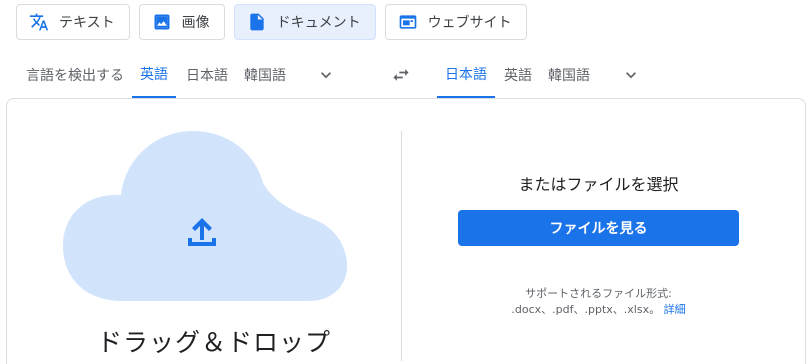 The height and width of the screenshot is (364, 808). I want to click on mode-label-image: 画像, so click(195, 23).